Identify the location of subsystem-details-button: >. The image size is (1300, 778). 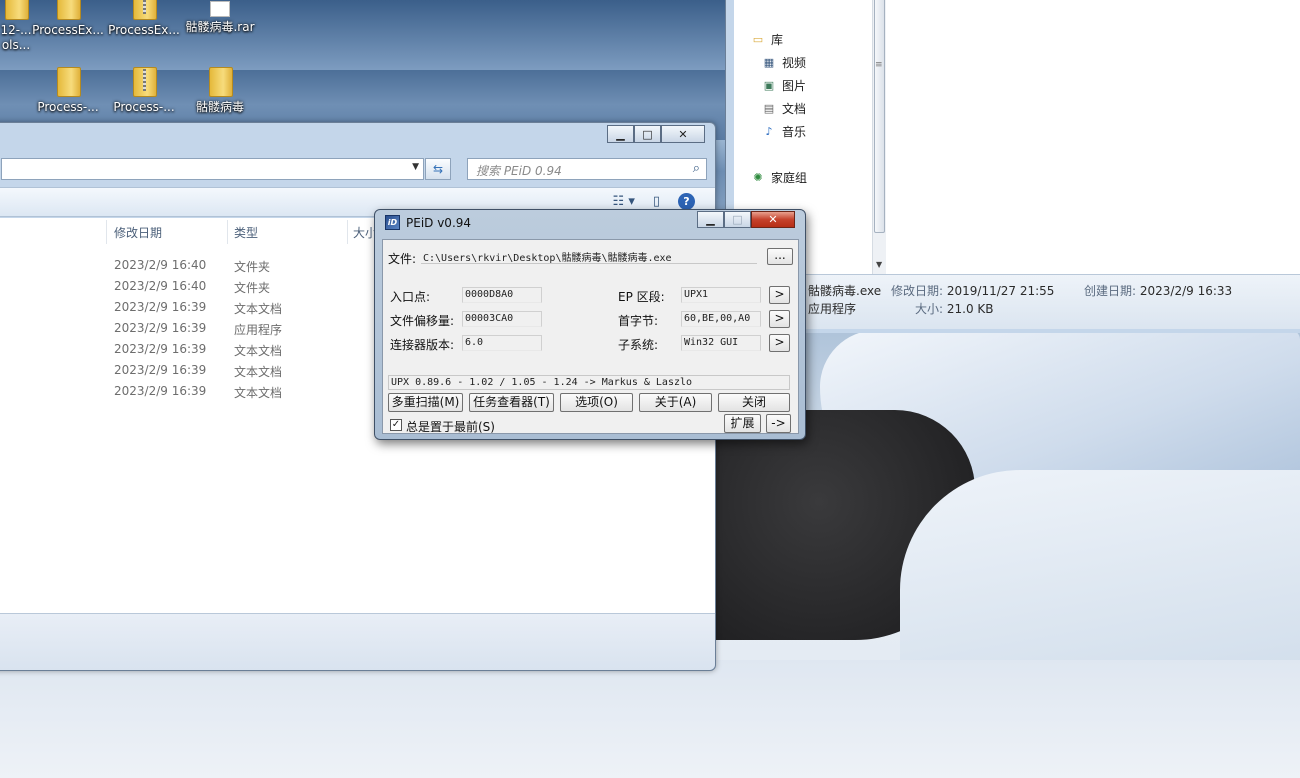
(779, 343).